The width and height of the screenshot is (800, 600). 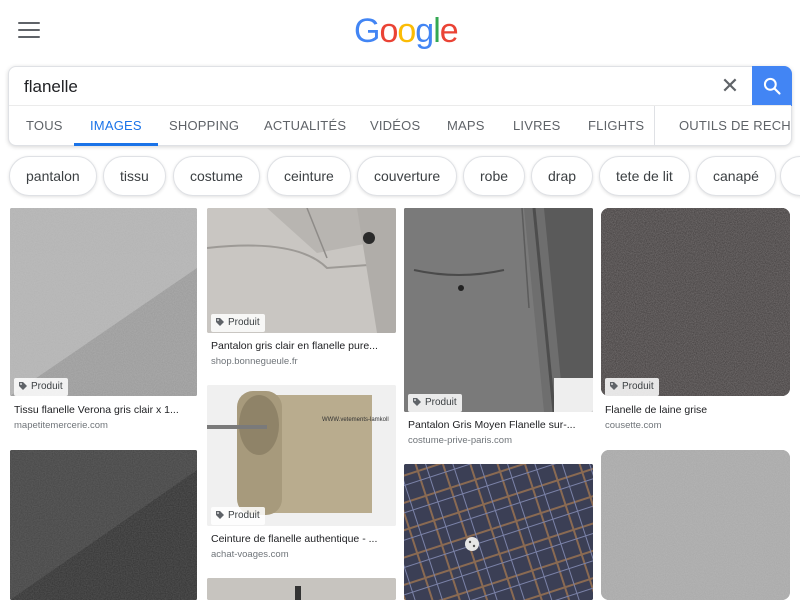 What do you see at coordinates (116, 126) in the screenshot?
I see `tab-images: IMAGES` at bounding box center [116, 126].